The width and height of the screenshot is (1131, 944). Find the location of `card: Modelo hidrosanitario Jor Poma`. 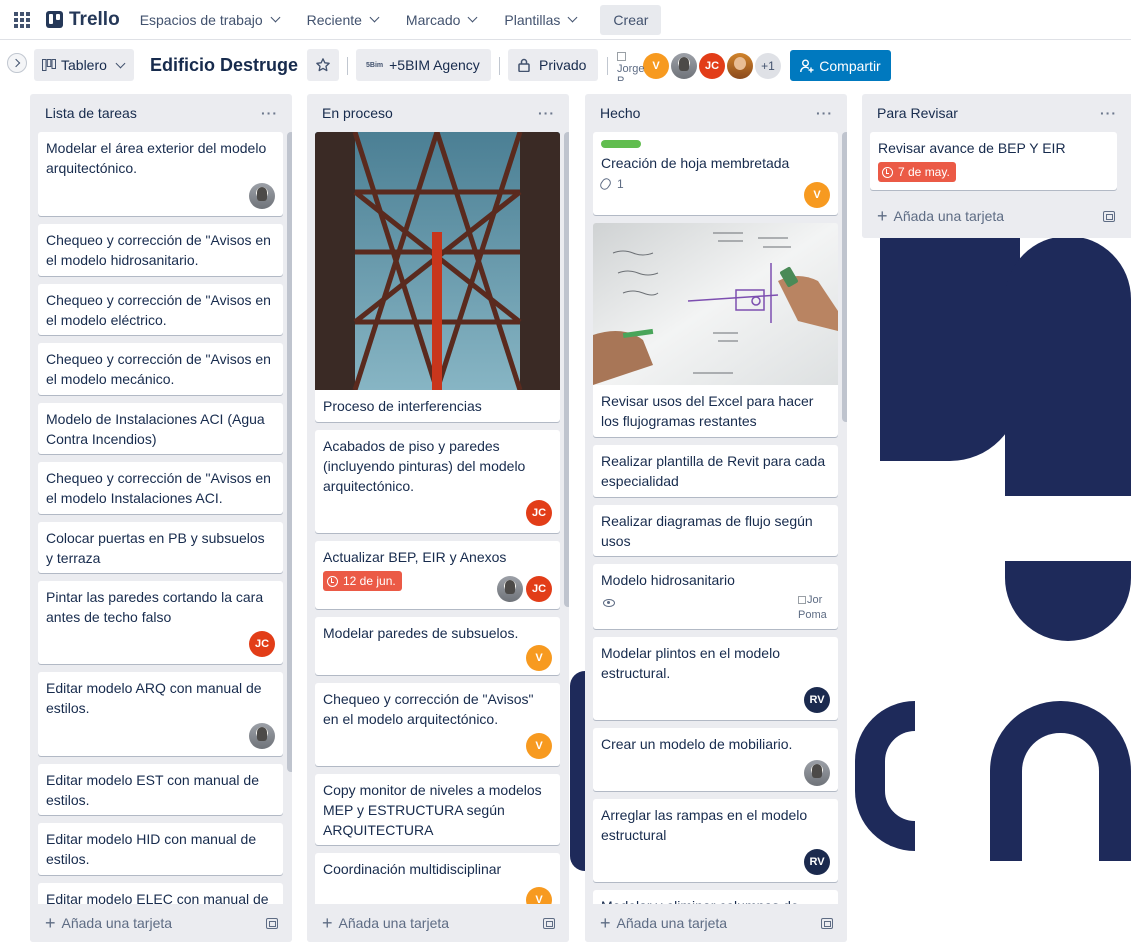

card: Modelo hidrosanitario Jor Poma is located at coordinates (715, 596).